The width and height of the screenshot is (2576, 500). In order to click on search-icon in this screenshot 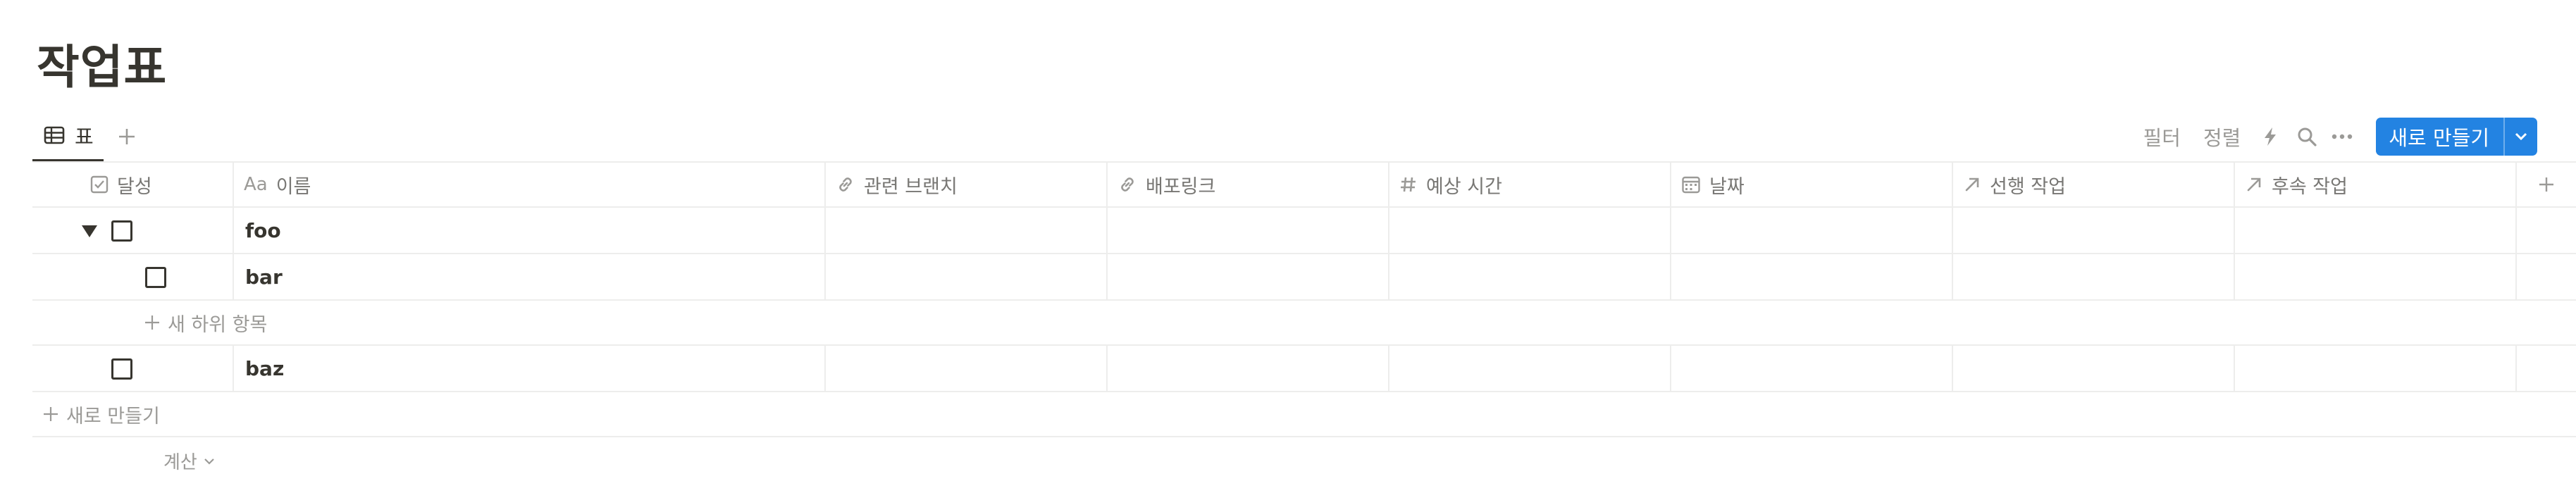, I will do `click(2306, 136)`.